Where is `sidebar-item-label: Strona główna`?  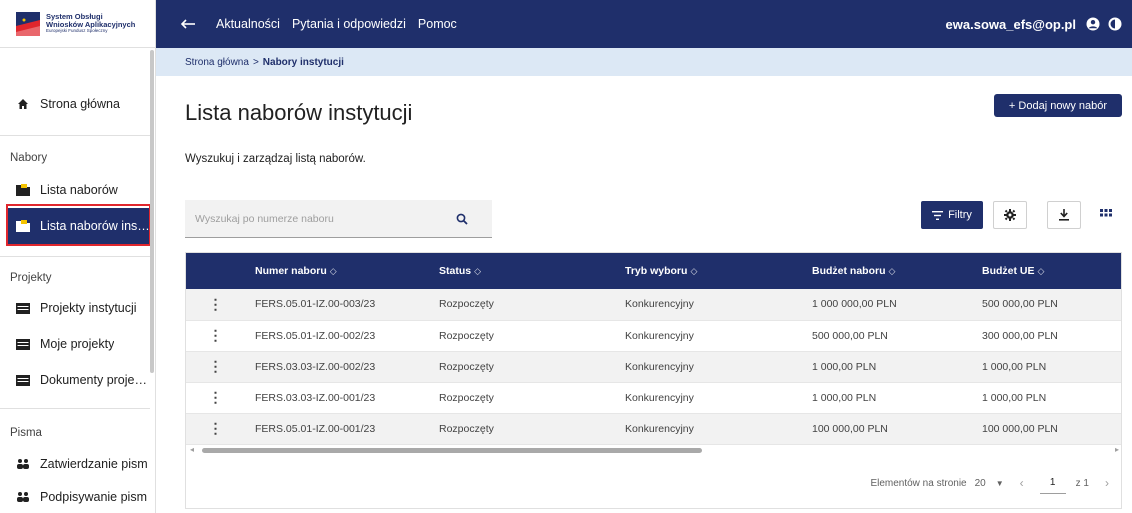 sidebar-item-label: Strona główna is located at coordinates (80, 104).